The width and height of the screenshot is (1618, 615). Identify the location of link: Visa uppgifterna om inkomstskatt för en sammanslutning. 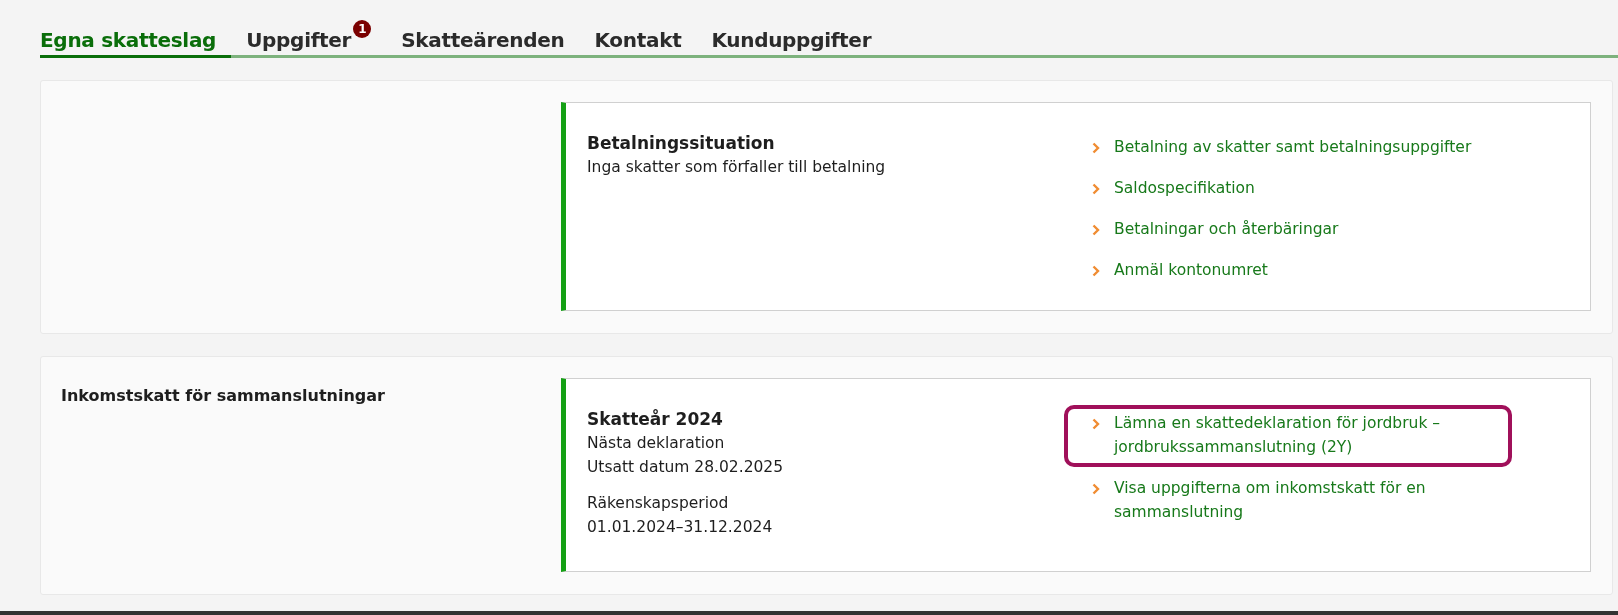
(1288, 501).